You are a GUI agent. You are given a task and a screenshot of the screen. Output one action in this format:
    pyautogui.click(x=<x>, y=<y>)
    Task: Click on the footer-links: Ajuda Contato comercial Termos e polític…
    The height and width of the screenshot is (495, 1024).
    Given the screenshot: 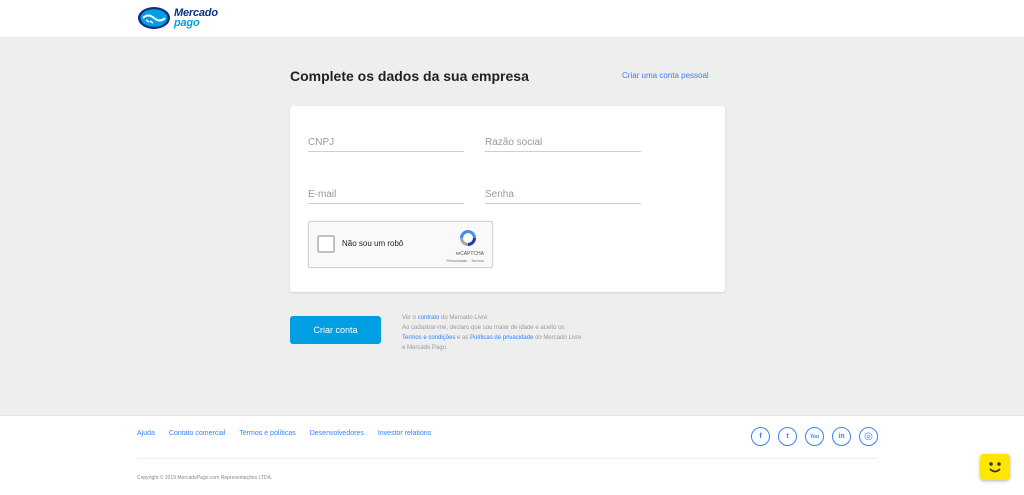 What is the action you would take?
    pyautogui.click(x=284, y=433)
    